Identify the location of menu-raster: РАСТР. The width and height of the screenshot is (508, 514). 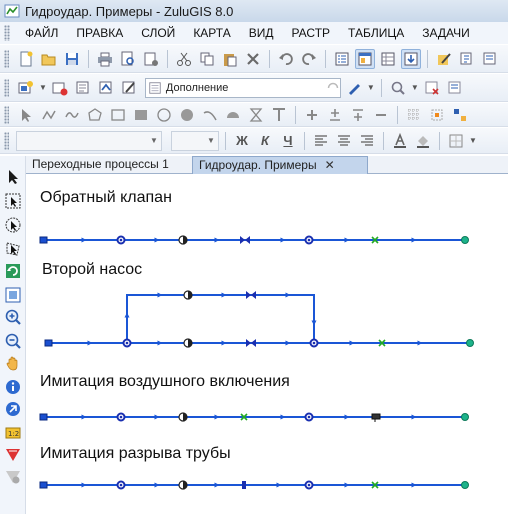
(310, 33).